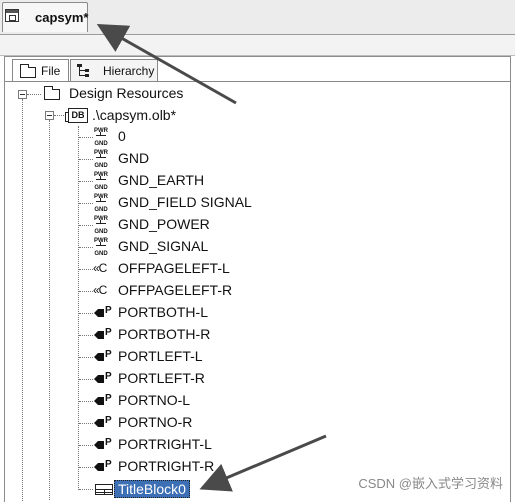  What do you see at coordinates (166, 64) in the screenshot?
I see `arrow-to-document-tab` at bounding box center [166, 64].